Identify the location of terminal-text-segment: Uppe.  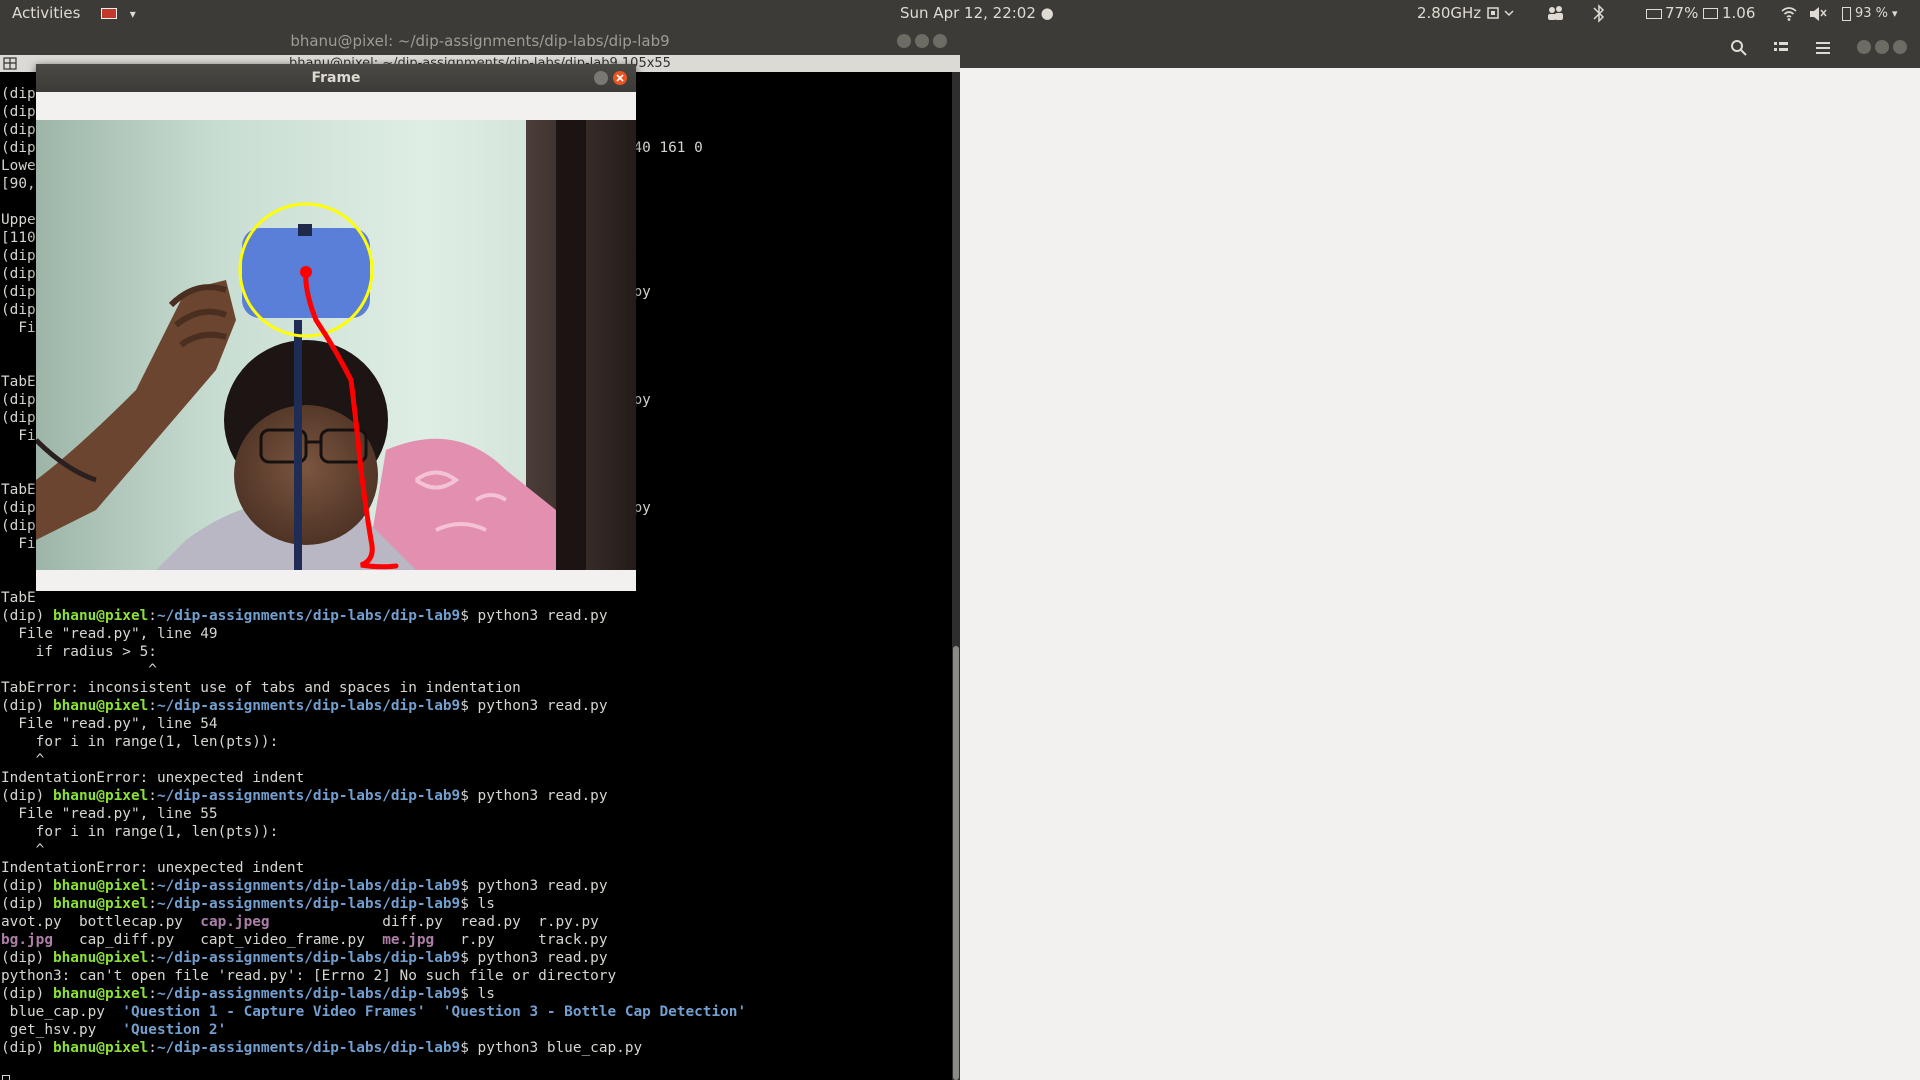
(18, 220).